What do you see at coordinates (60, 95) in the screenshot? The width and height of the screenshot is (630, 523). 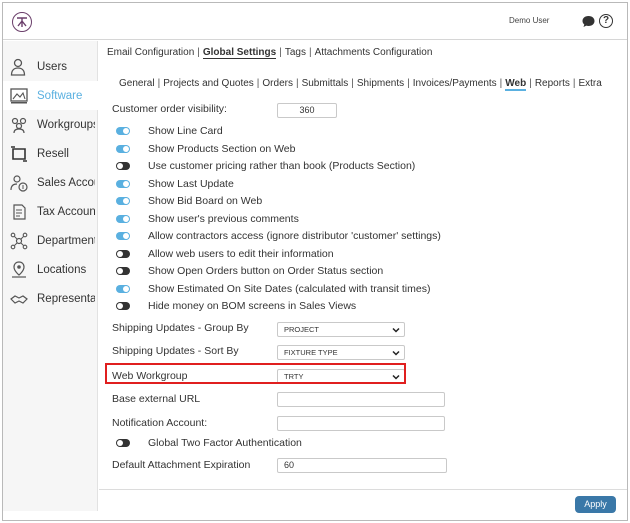 I see `sidebar-item-label: Software` at bounding box center [60, 95].